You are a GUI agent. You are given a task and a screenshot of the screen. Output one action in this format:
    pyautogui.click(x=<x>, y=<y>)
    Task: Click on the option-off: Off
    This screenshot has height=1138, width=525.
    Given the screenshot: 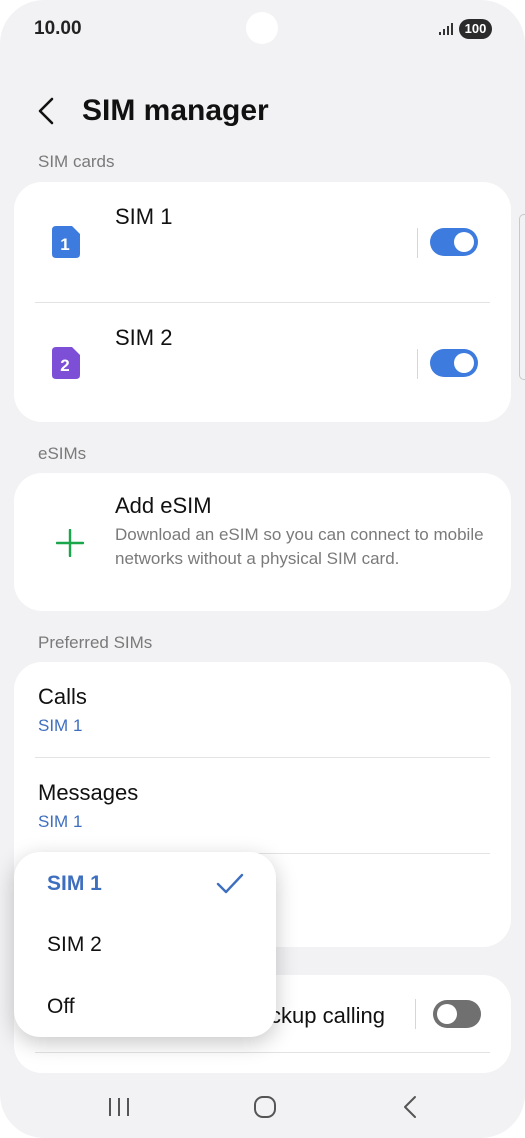 What is the action you would take?
    pyautogui.click(x=61, y=1007)
    